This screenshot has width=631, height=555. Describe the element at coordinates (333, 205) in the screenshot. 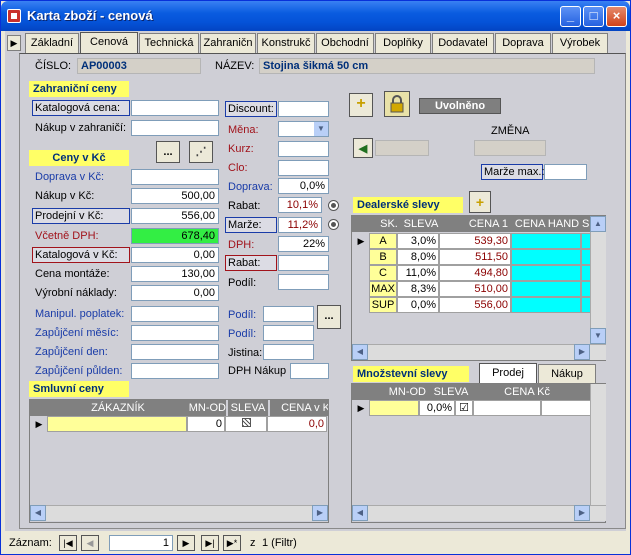

I see `rabat-radio` at that location.